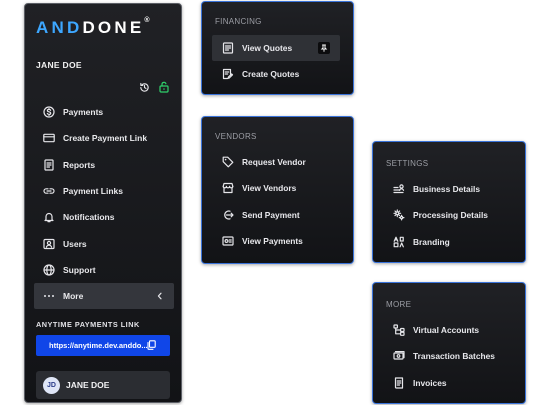 The image size is (550, 405). I want to click on menu-item-label: Invoices, so click(430, 382).